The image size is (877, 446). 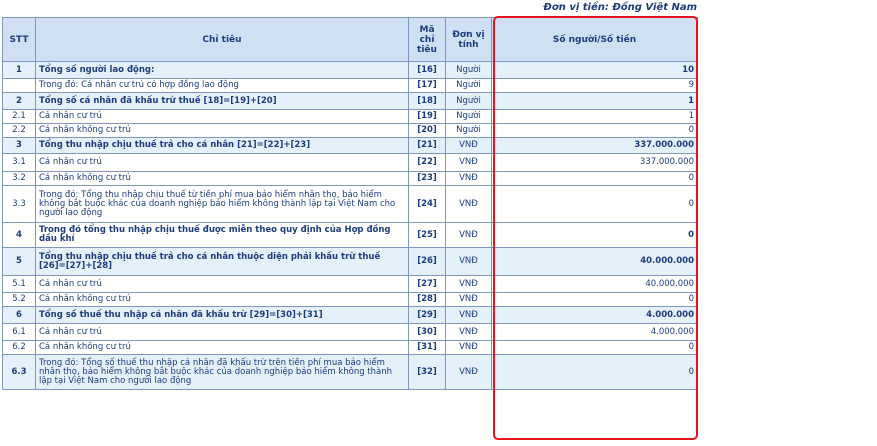 I want to click on table-row: 2.2 Cá nhân không cư trú [20] Người 0, so click(x=350, y=130).